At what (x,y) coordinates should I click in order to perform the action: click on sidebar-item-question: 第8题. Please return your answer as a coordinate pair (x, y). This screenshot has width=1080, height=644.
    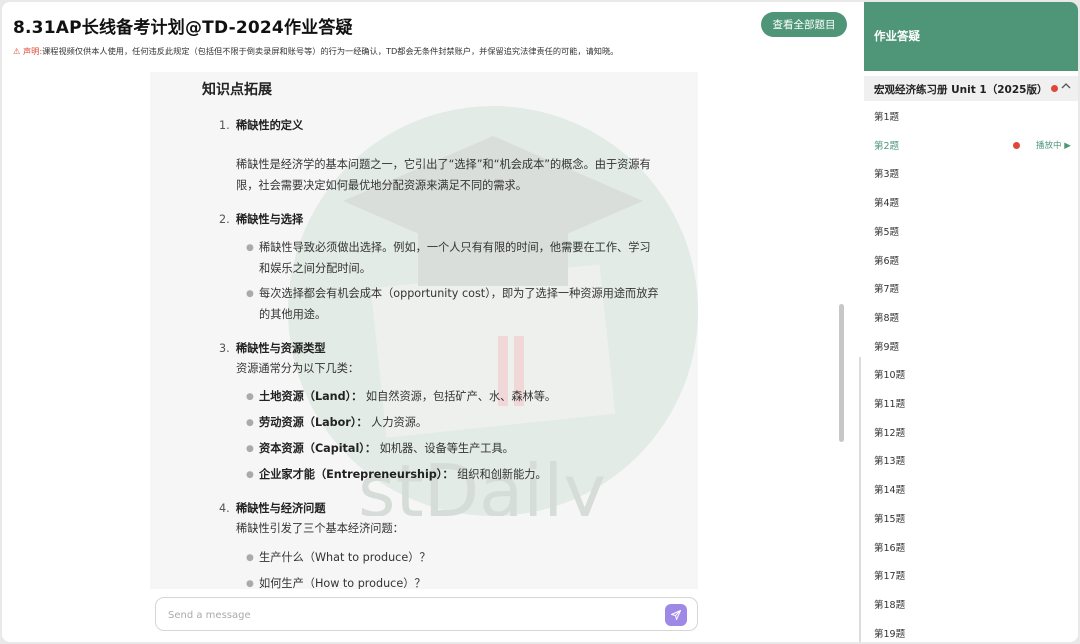
    Looking at the image, I should click on (971, 317).